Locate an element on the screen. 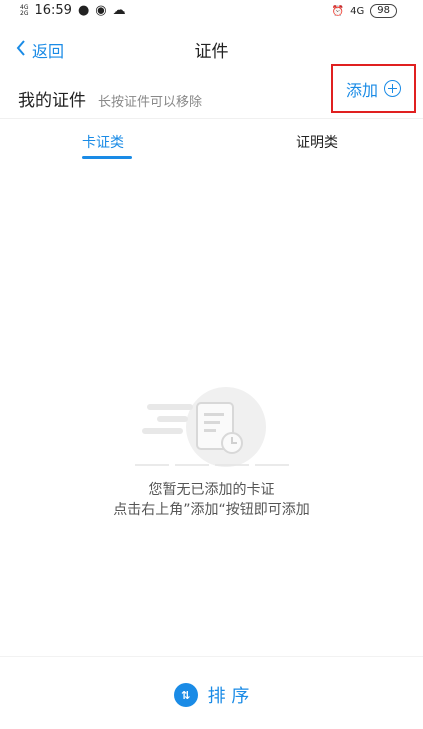 This screenshot has height=729, width=423. network-type: 4G is located at coordinates (357, 11).